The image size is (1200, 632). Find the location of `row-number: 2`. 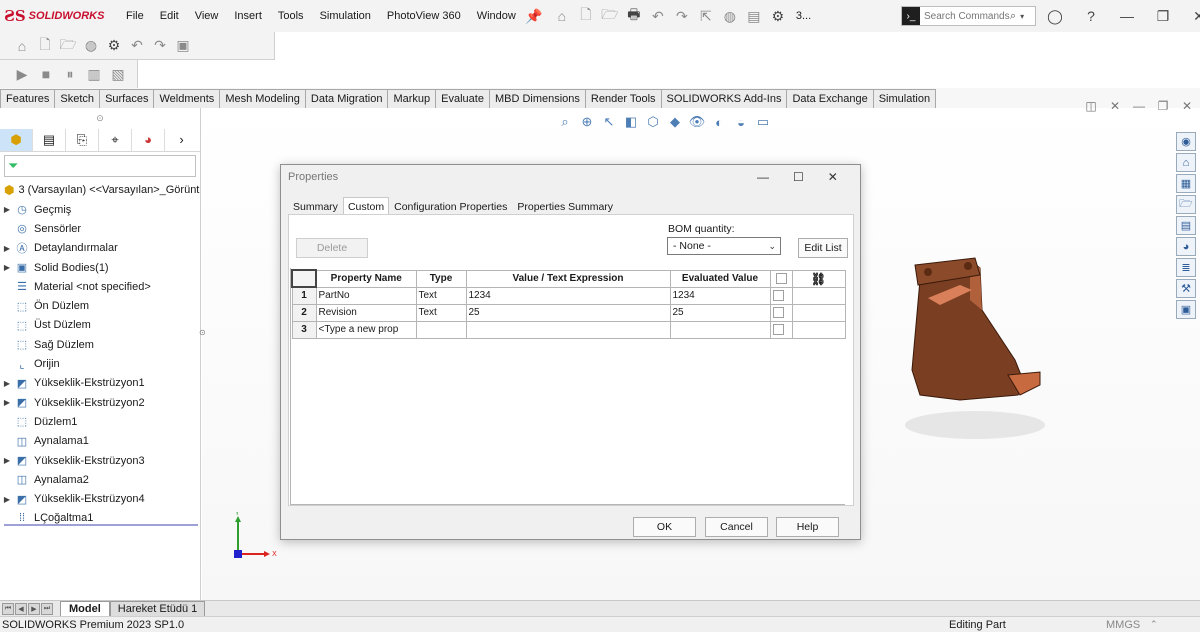

row-number: 2 is located at coordinates (304, 312).